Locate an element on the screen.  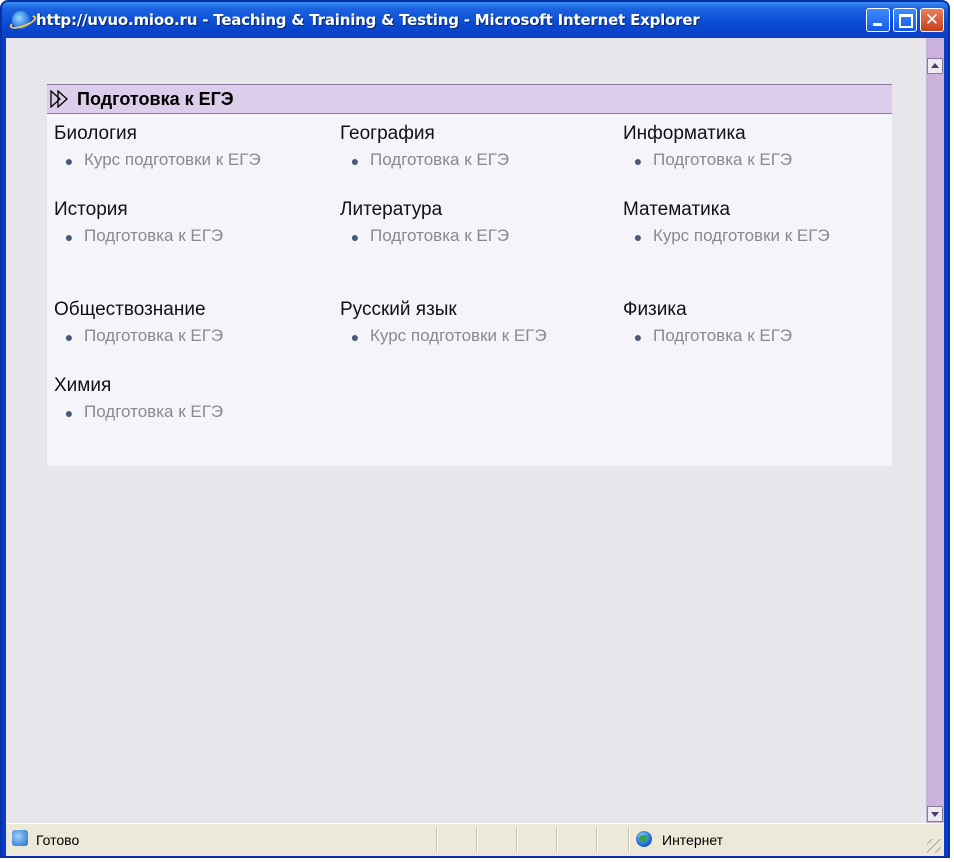
arrow-down-icon is located at coordinates (935, 814).